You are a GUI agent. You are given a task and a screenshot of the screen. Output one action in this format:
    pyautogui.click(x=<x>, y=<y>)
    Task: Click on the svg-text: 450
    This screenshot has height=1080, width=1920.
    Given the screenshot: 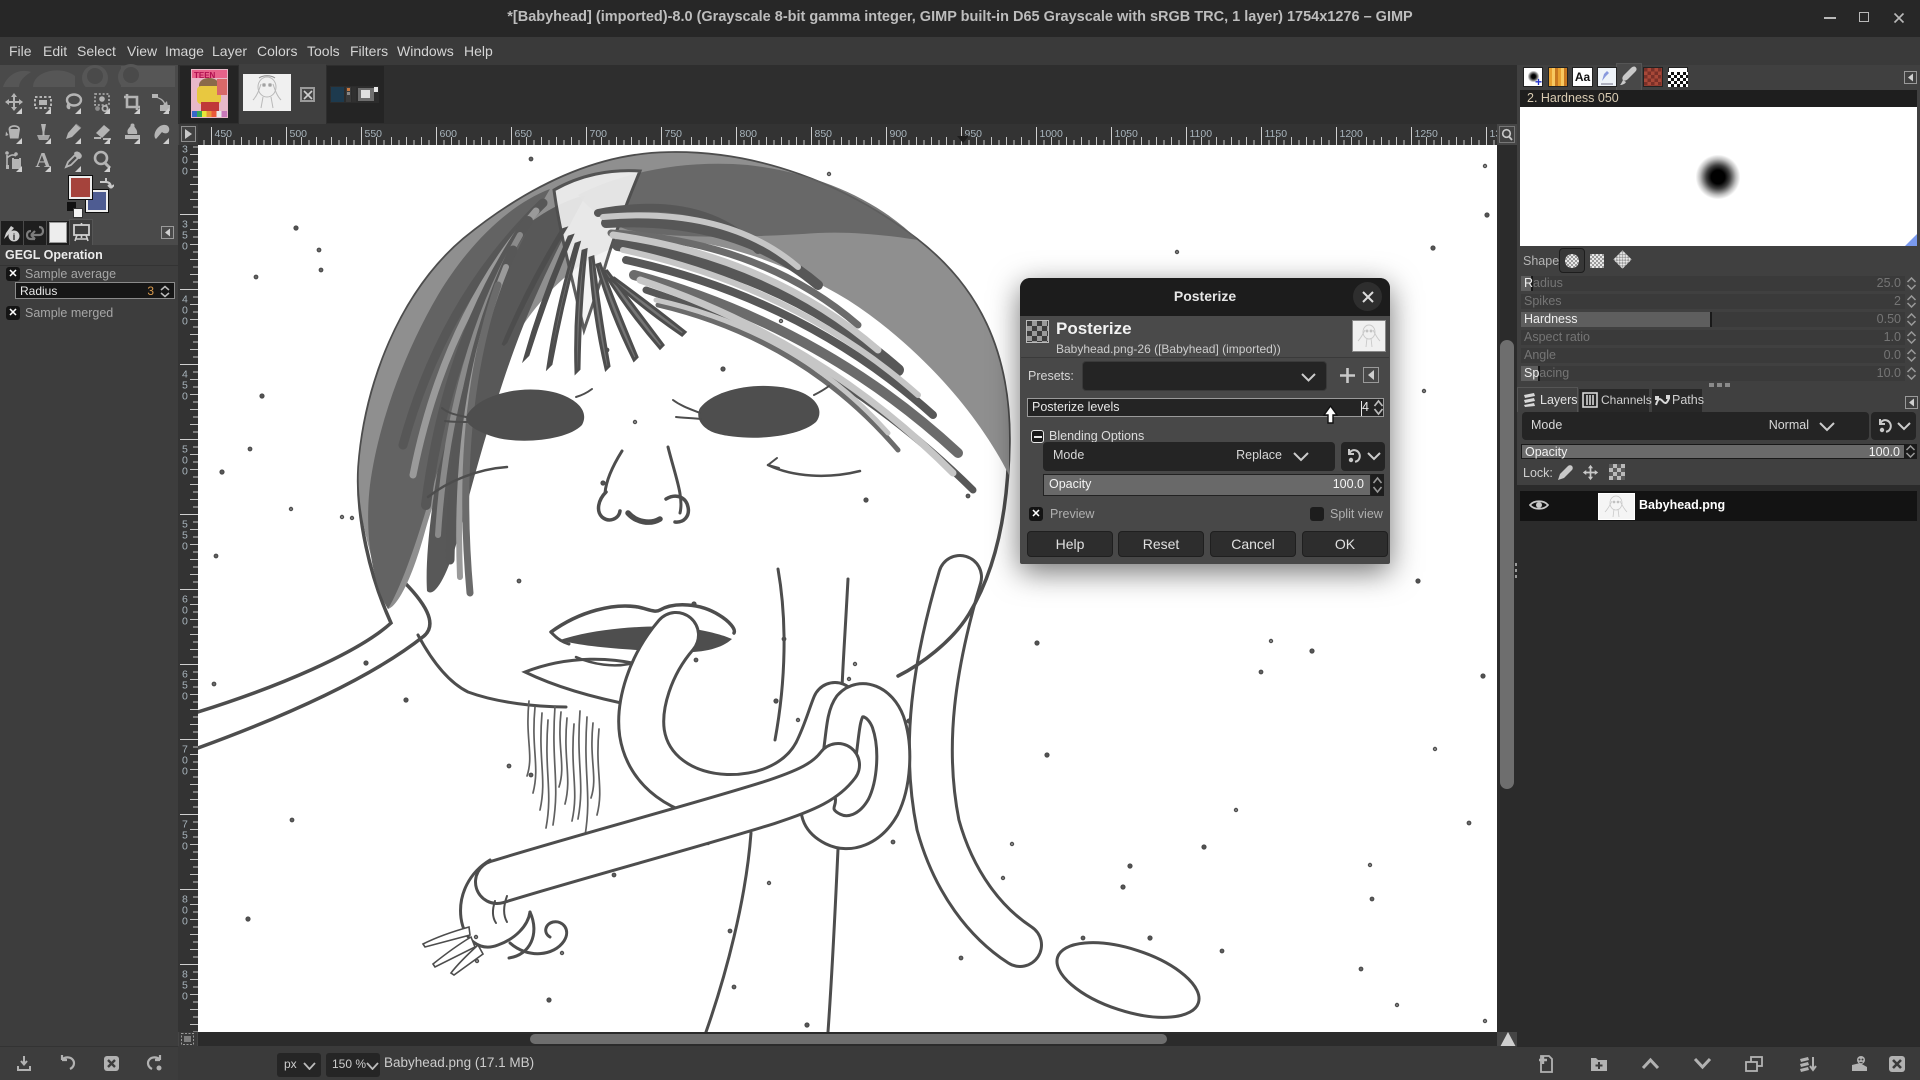 What is the action you would take?
    pyautogui.click(x=224, y=134)
    